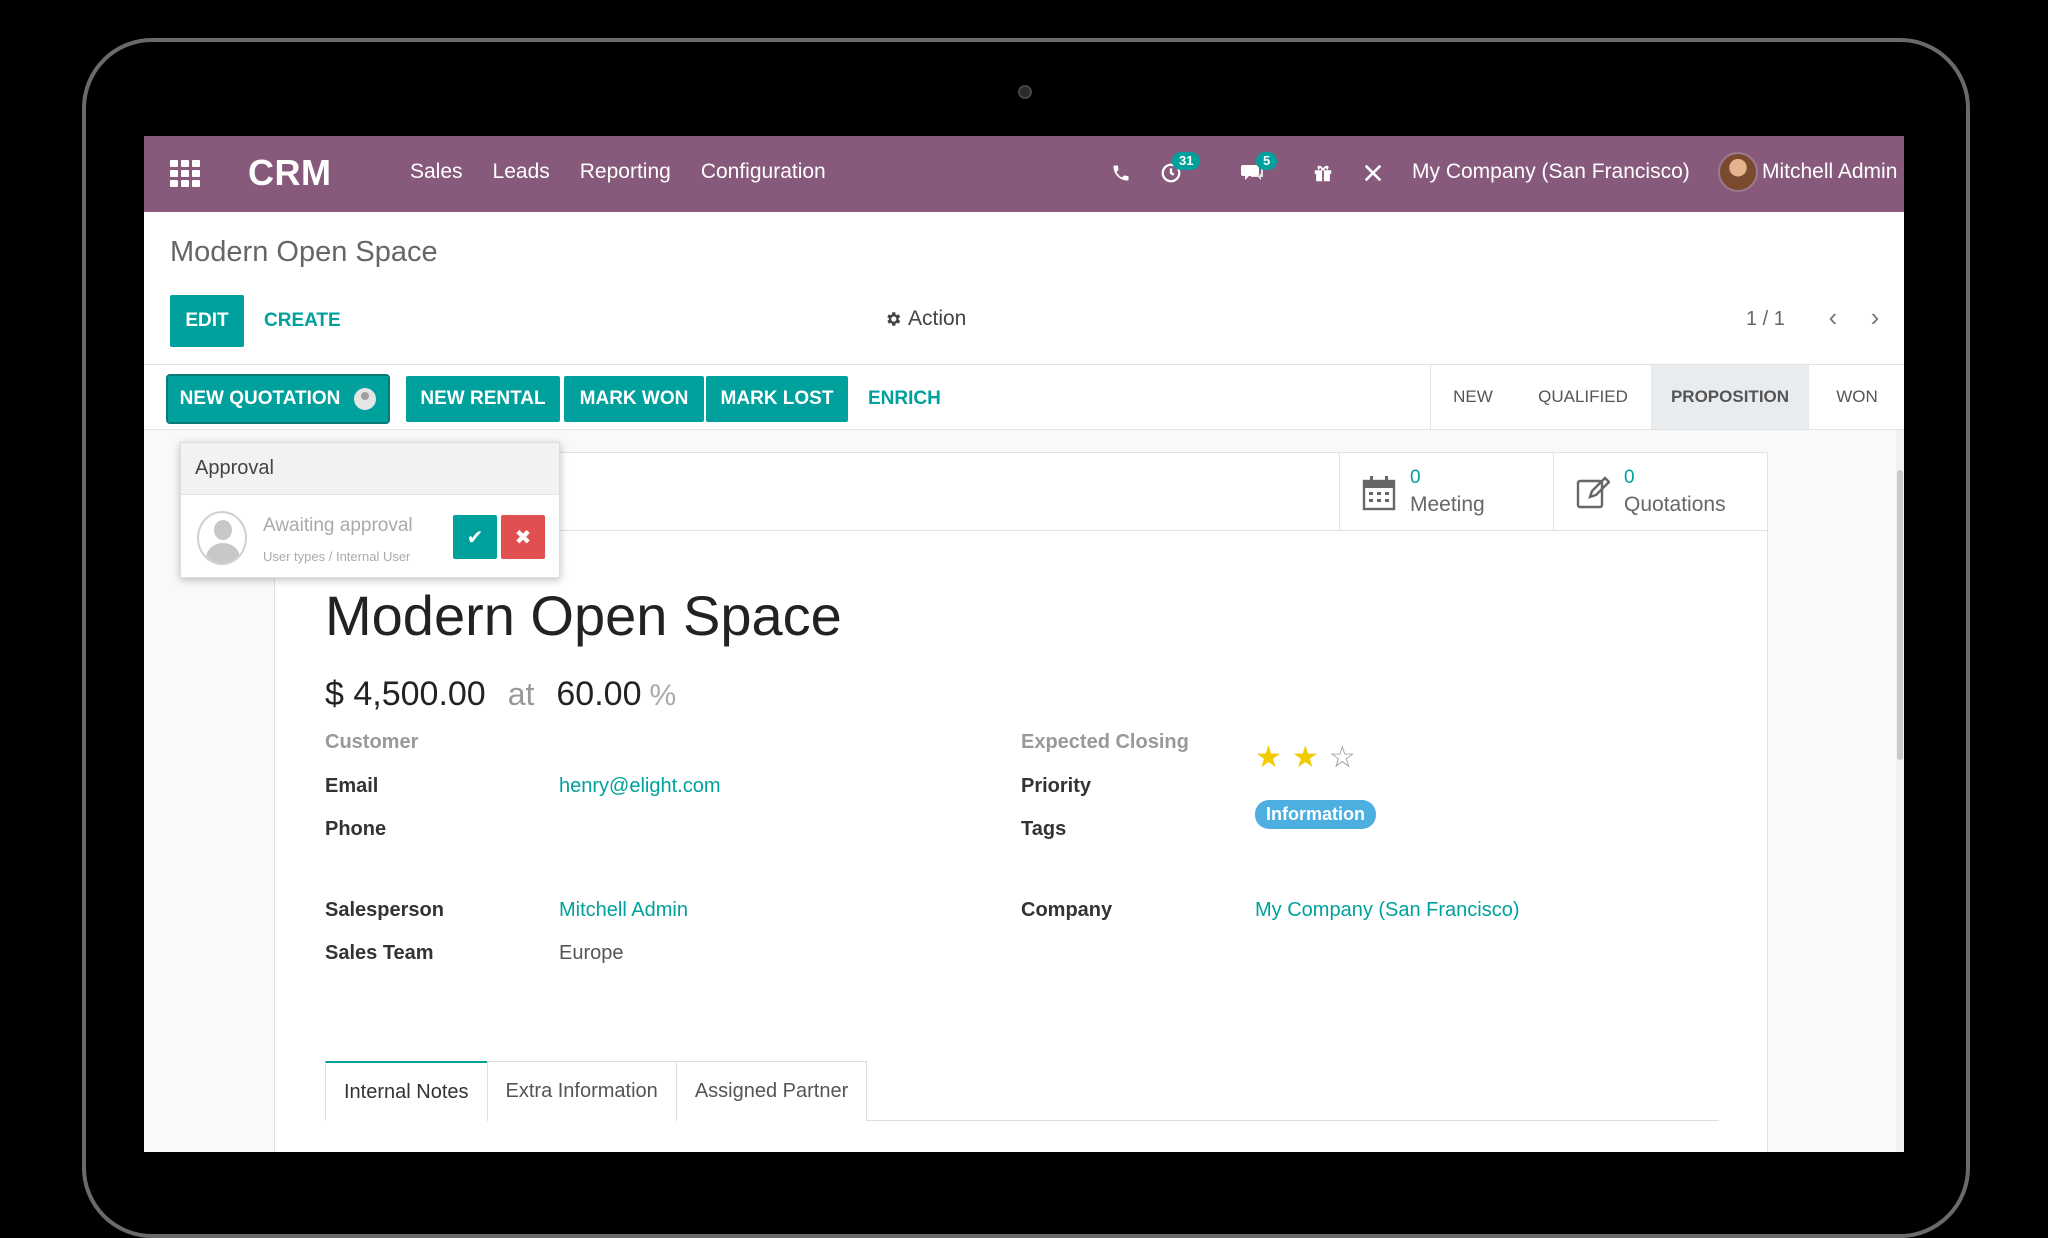 Image resolution: width=2048 pixels, height=1238 pixels. I want to click on salesperson-label: Salesperson, so click(384, 910).